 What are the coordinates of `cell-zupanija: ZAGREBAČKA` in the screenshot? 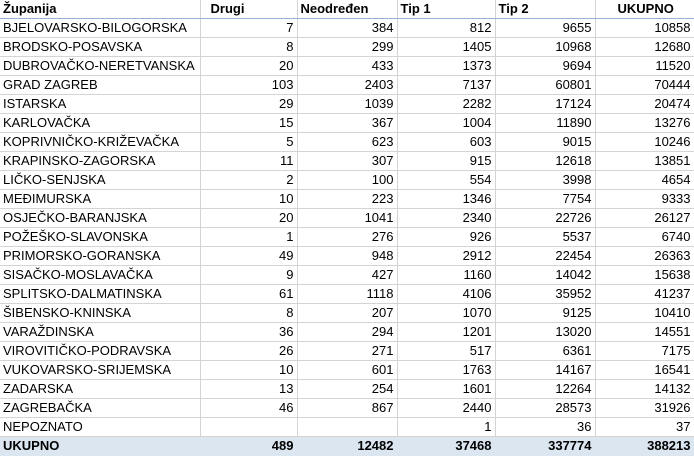 It's located at (100, 408).